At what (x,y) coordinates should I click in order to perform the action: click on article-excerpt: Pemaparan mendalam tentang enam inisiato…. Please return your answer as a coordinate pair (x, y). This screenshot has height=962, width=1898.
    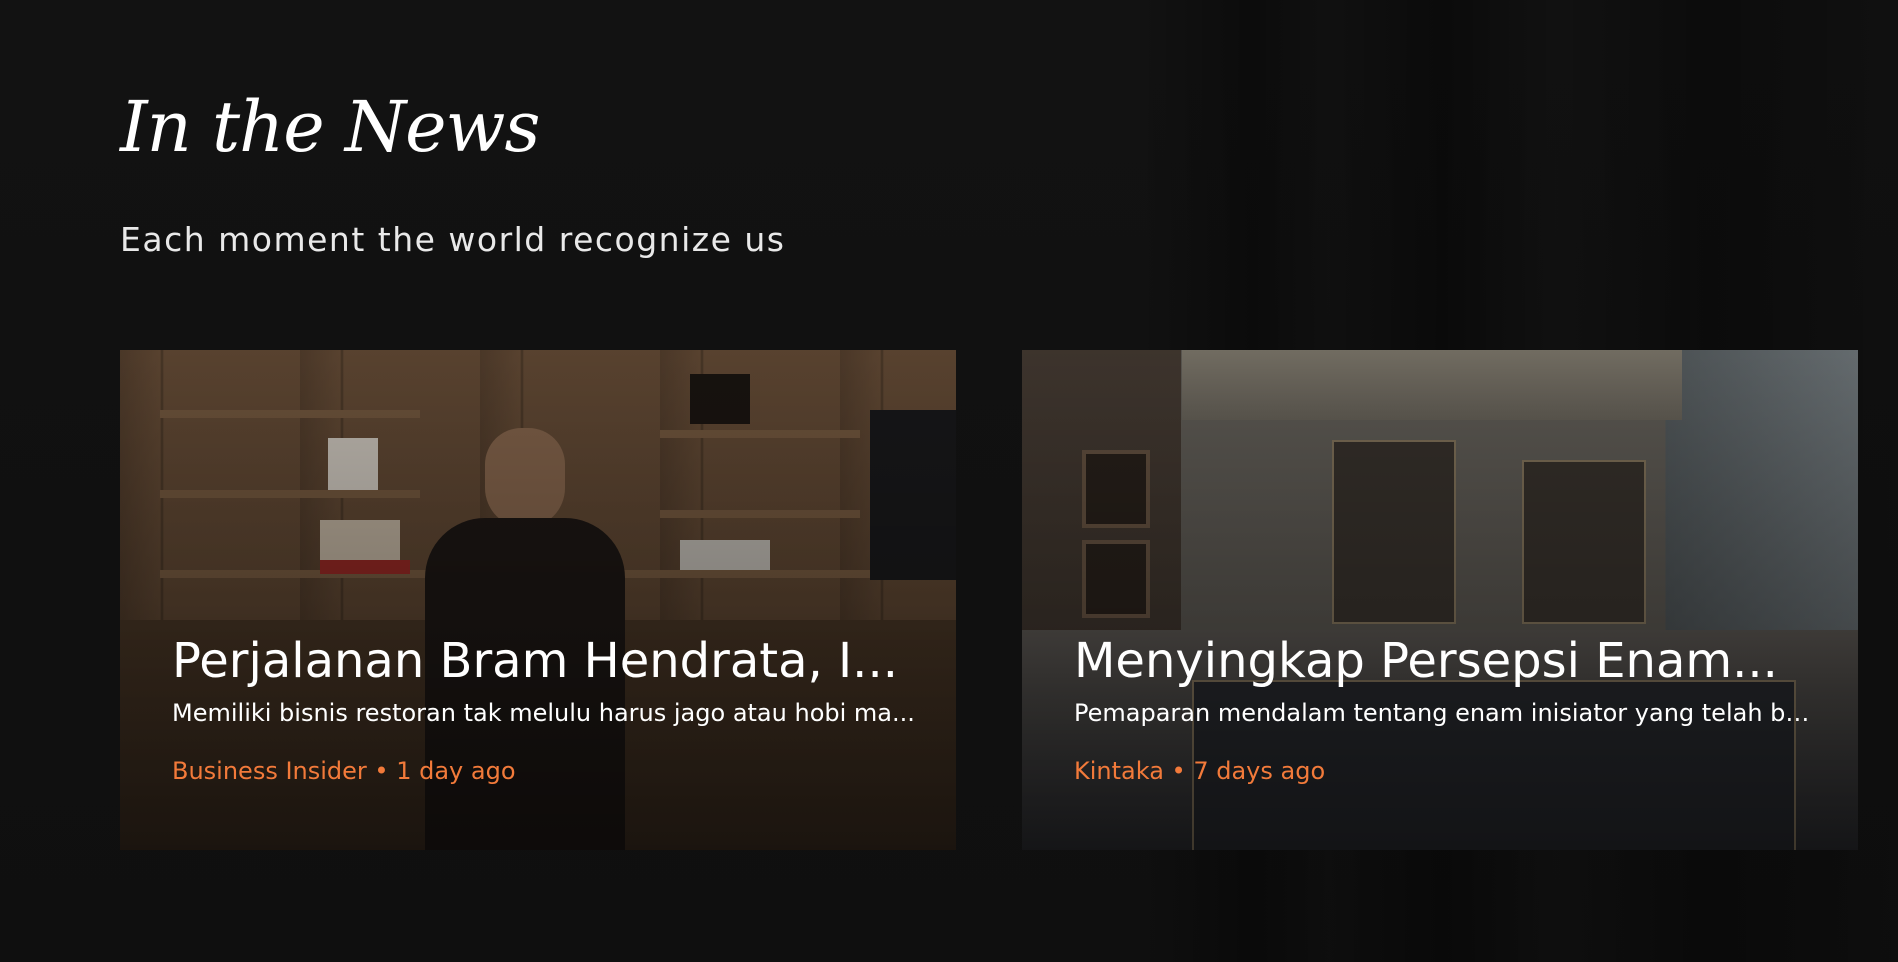
    Looking at the image, I should click on (1446, 713).